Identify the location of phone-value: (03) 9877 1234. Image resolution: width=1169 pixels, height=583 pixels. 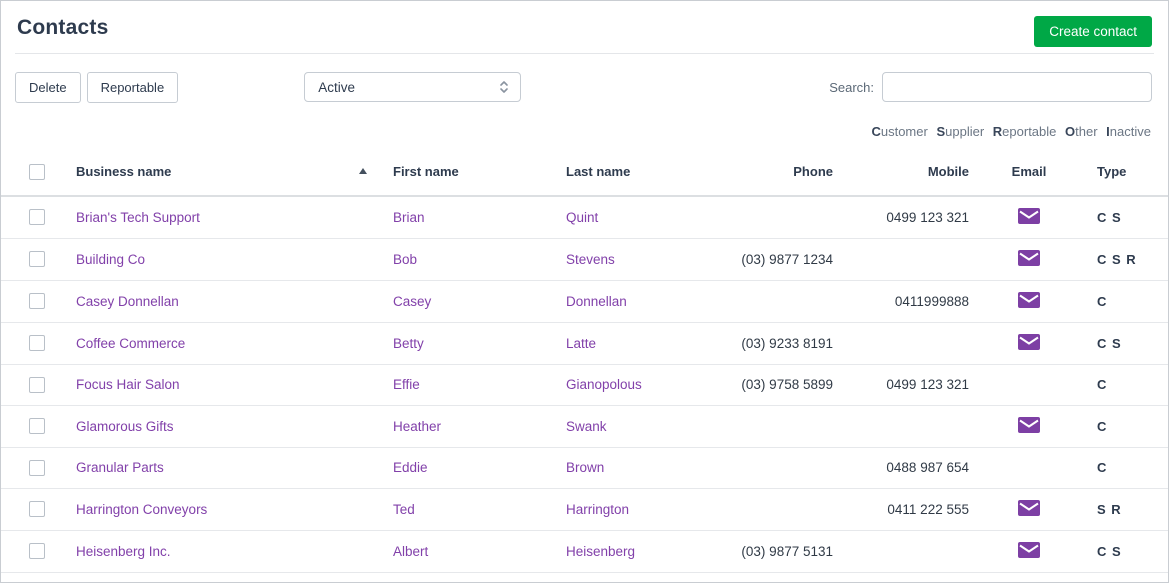
(774, 259).